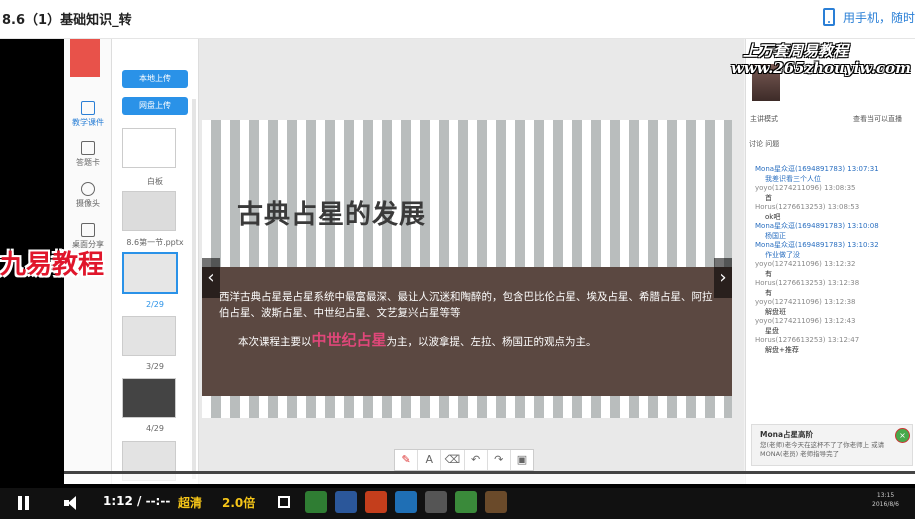 The height and width of the screenshot is (519, 915). I want to click on system-clock: 13:15 2016/8/6, so click(885, 500).